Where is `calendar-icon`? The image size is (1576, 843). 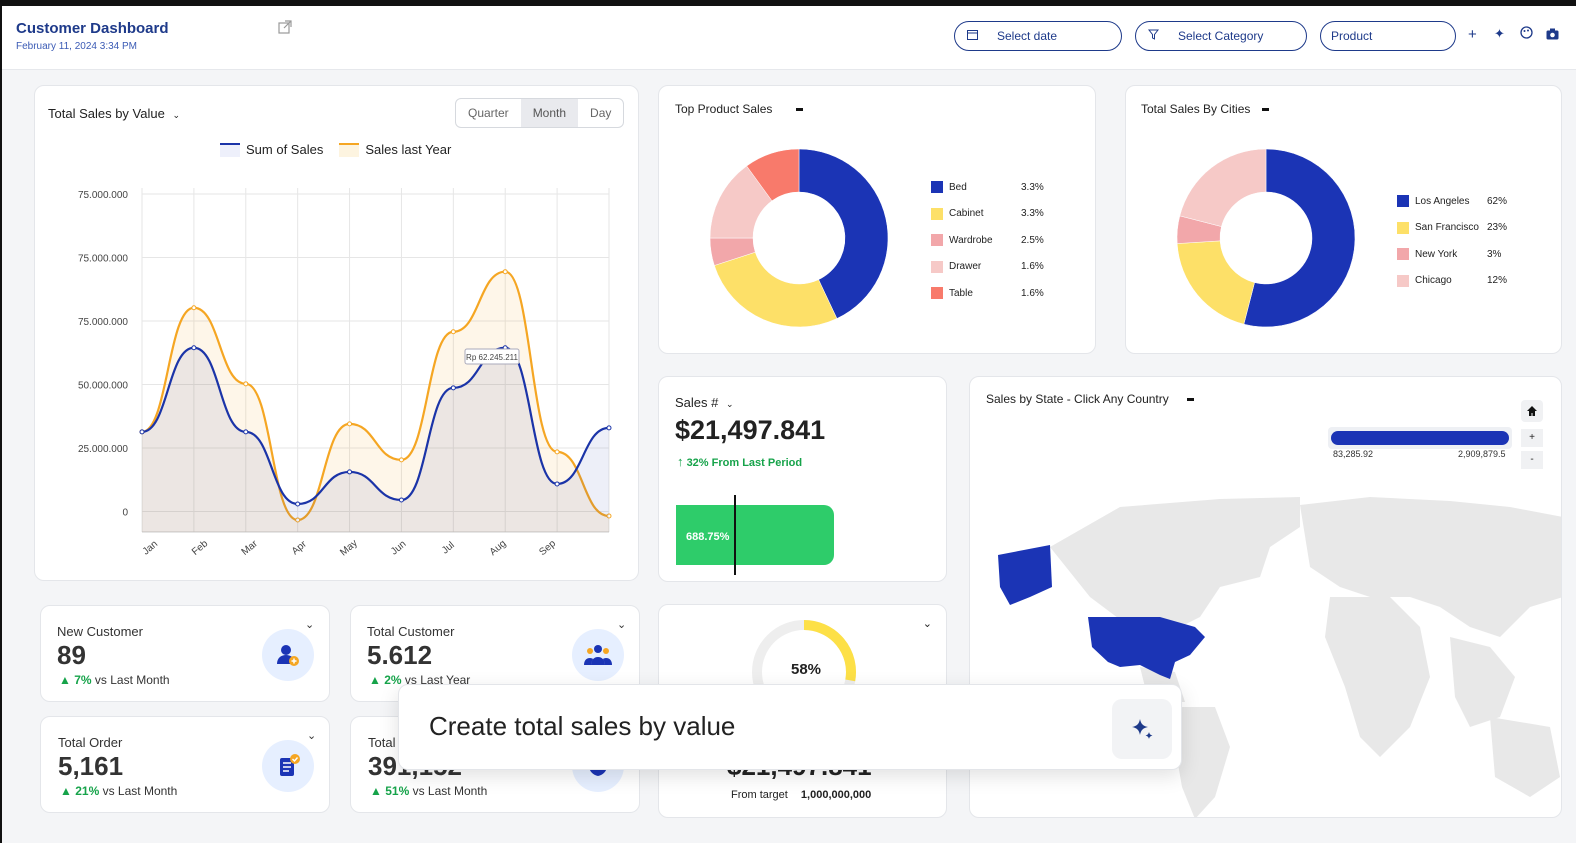
calendar-icon is located at coordinates (974, 36).